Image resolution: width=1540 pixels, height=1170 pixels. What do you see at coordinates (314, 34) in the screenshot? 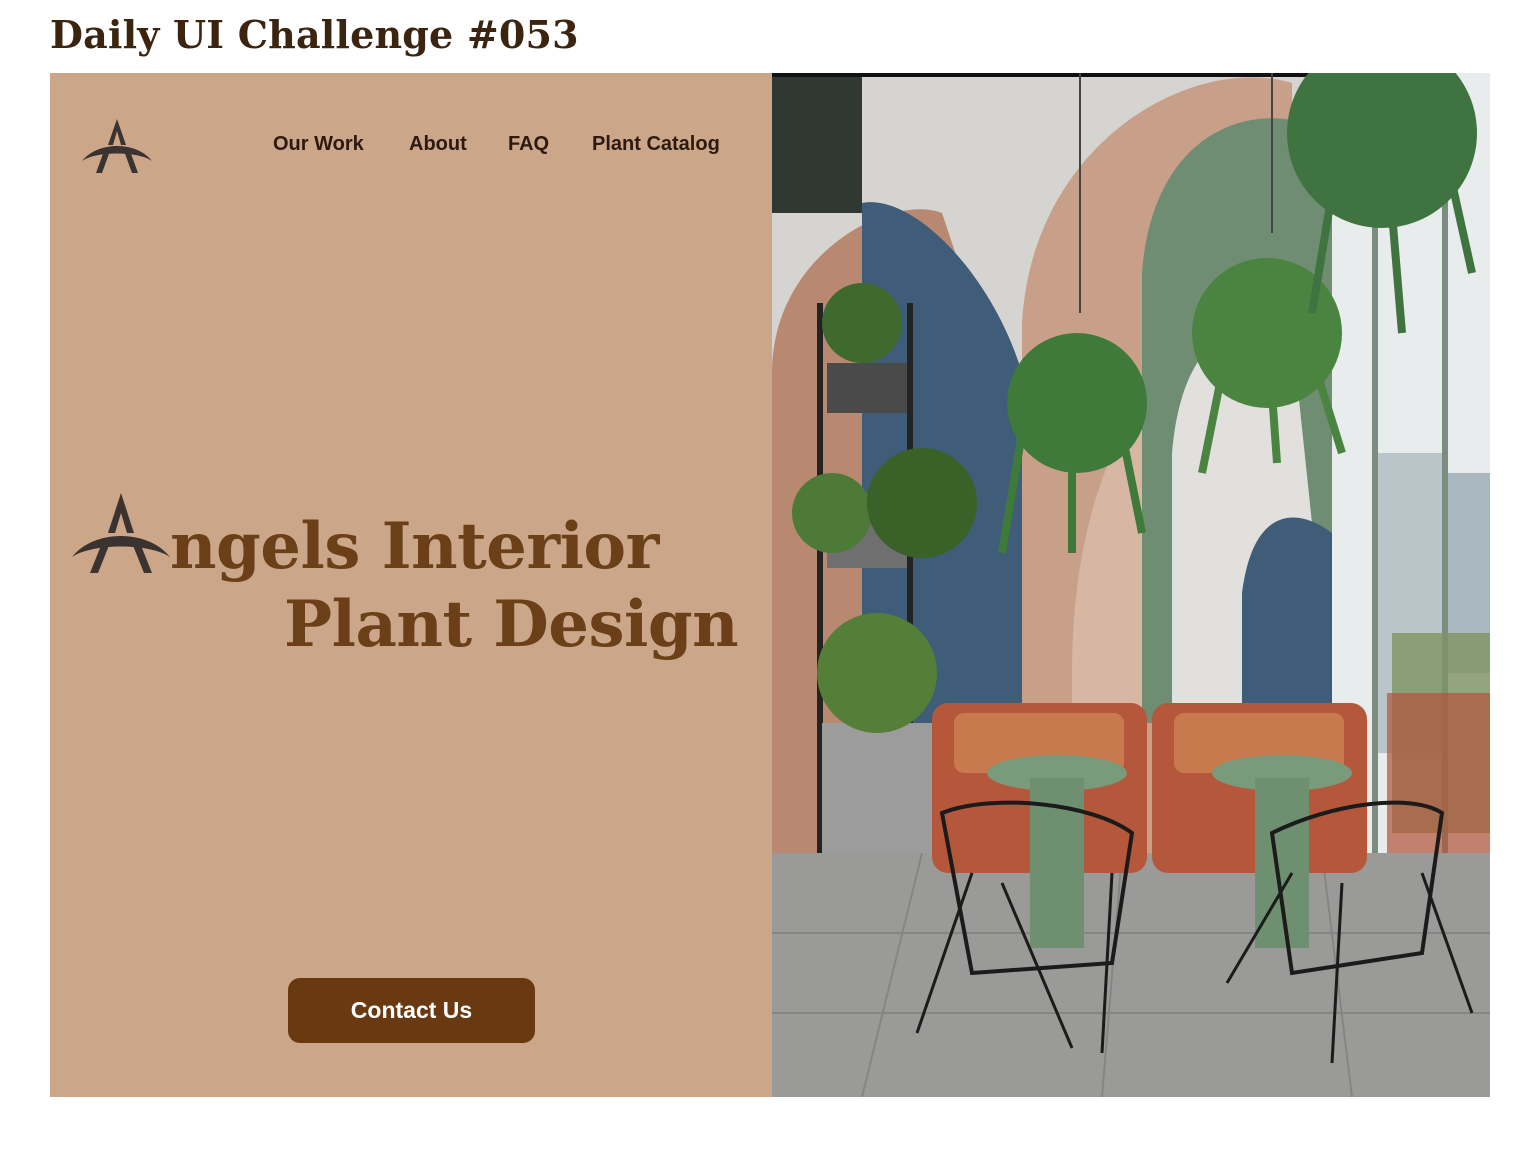
I see `page-title: Daily UI Challenge #053` at bounding box center [314, 34].